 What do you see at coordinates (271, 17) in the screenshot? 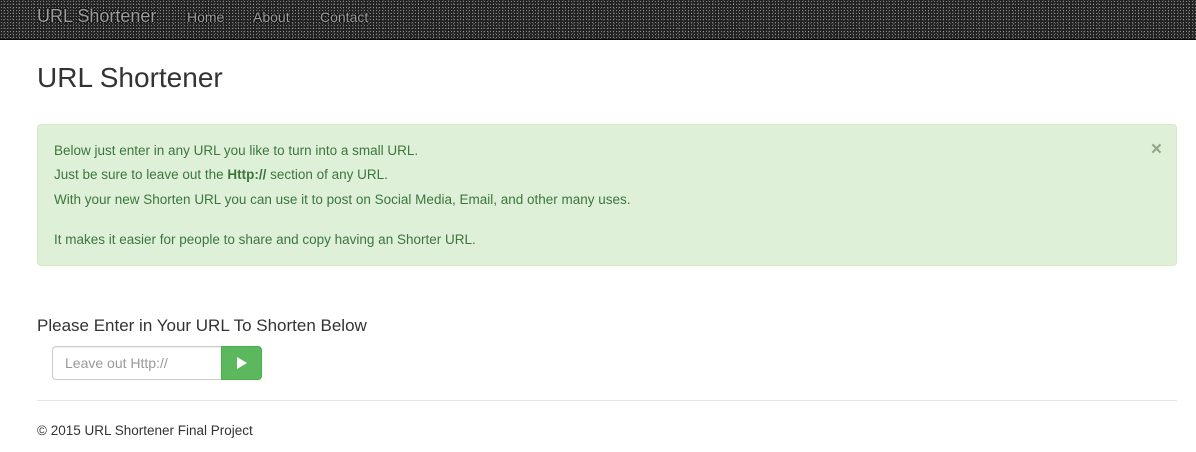
I see `nav-link-about: About` at bounding box center [271, 17].